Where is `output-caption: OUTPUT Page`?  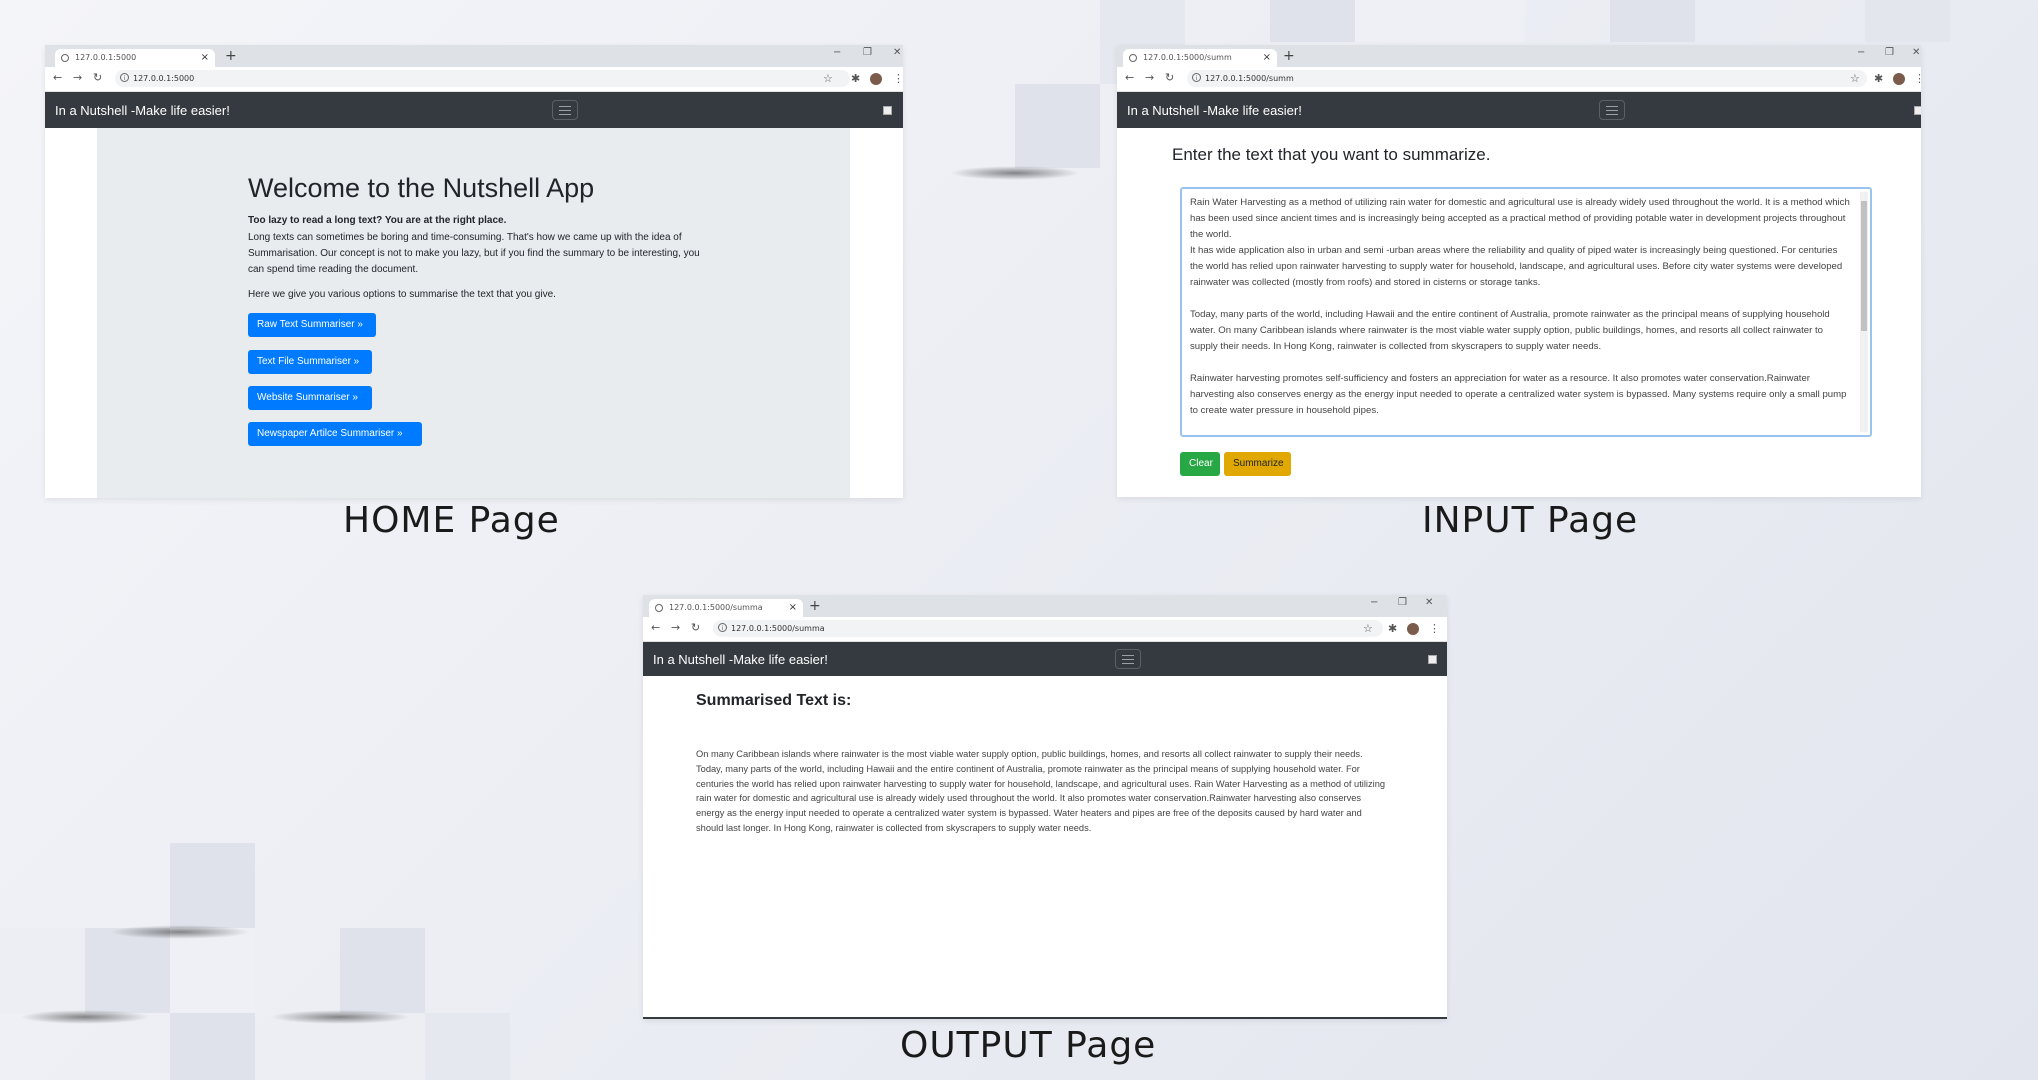 output-caption: OUTPUT Page is located at coordinates (1028, 1045).